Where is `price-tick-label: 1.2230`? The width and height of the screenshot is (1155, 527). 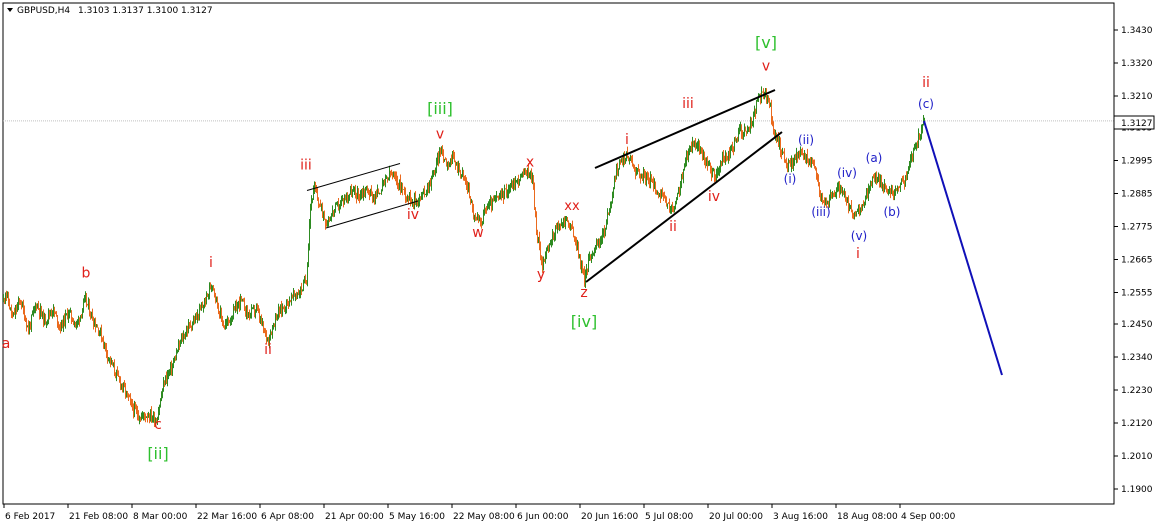 price-tick-label: 1.2230 is located at coordinates (1137, 391).